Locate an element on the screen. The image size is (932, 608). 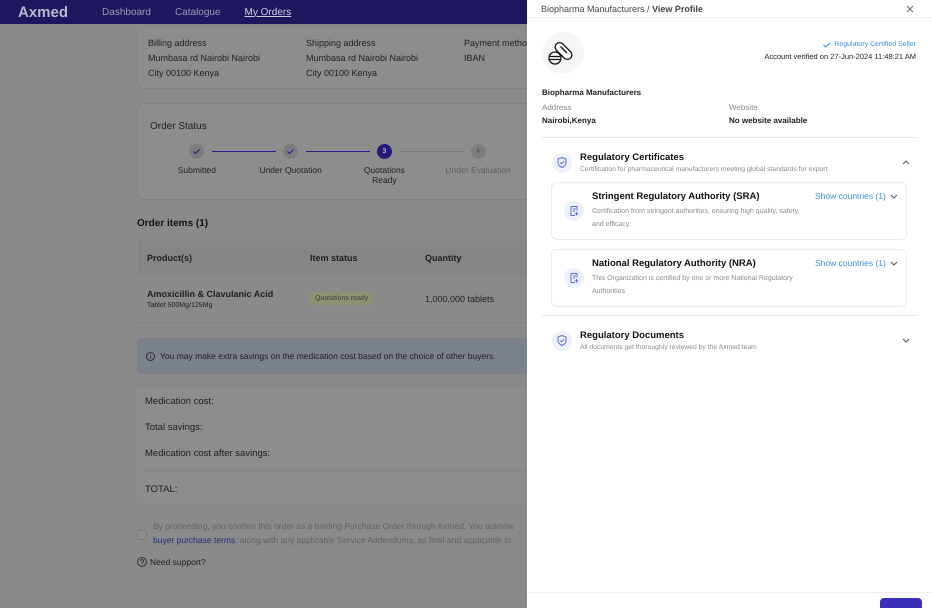
step-label: Submitted is located at coordinates (197, 170).